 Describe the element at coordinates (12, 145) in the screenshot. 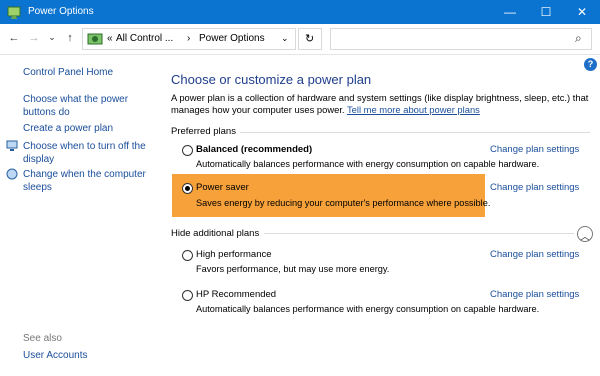

I see `display-icon` at that location.